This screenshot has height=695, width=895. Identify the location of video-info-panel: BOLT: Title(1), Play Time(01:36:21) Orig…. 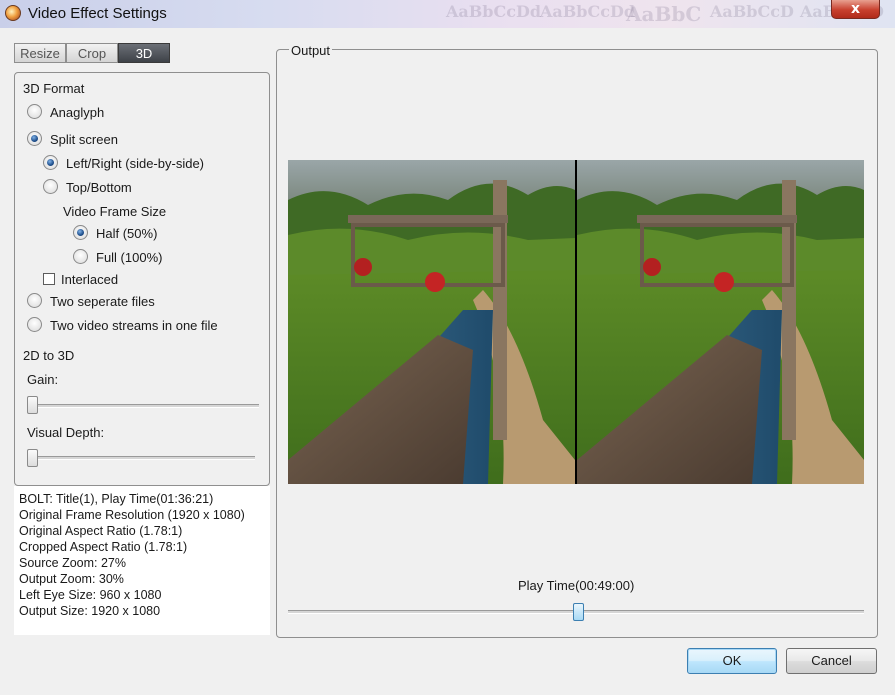
(142, 560).